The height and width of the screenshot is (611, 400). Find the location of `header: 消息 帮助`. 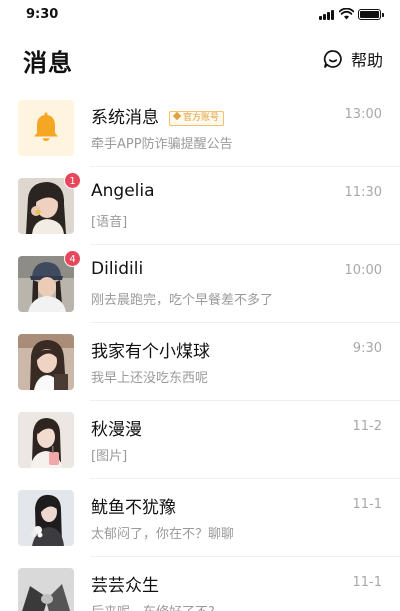

header: 消息 帮助 is located at coordinates (200, 61).